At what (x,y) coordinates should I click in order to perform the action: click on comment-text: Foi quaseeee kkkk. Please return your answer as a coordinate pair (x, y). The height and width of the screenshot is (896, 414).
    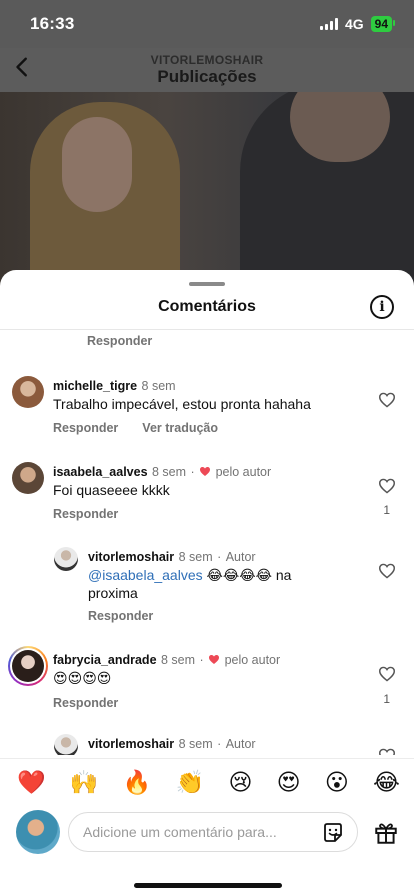
    Looking at the image, I should click on (111, 490).